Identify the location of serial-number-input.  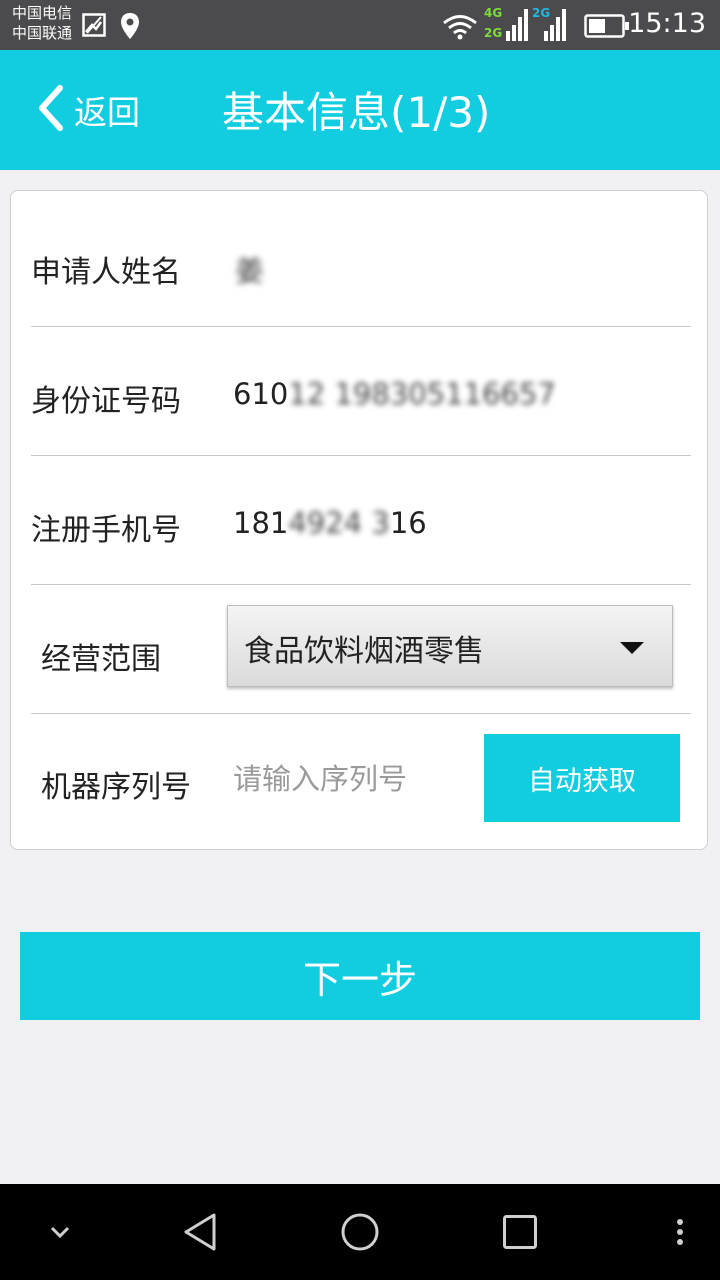
(353, 779).